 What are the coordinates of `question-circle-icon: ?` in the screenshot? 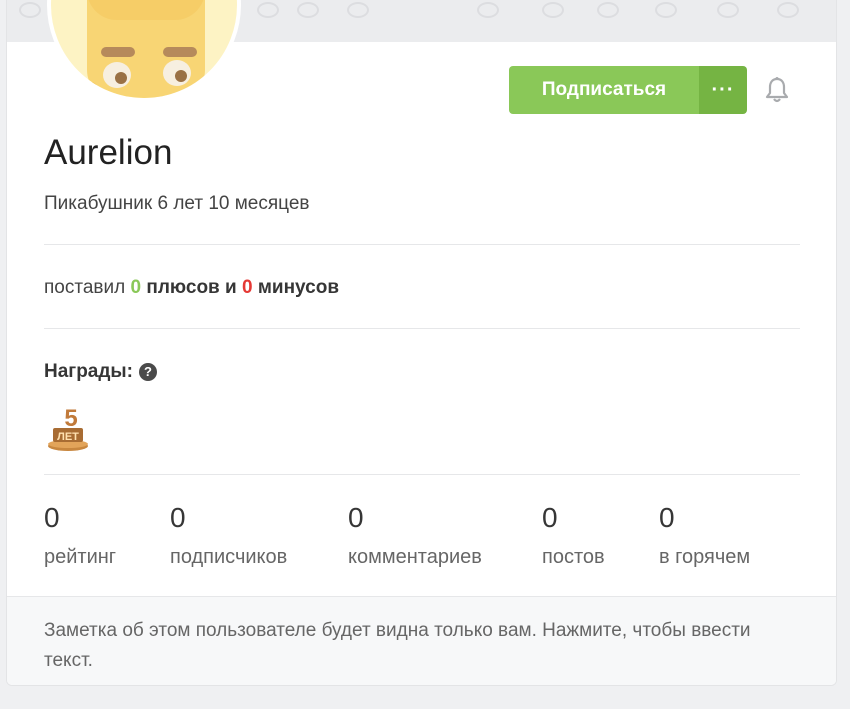 It's located at (148, 372).